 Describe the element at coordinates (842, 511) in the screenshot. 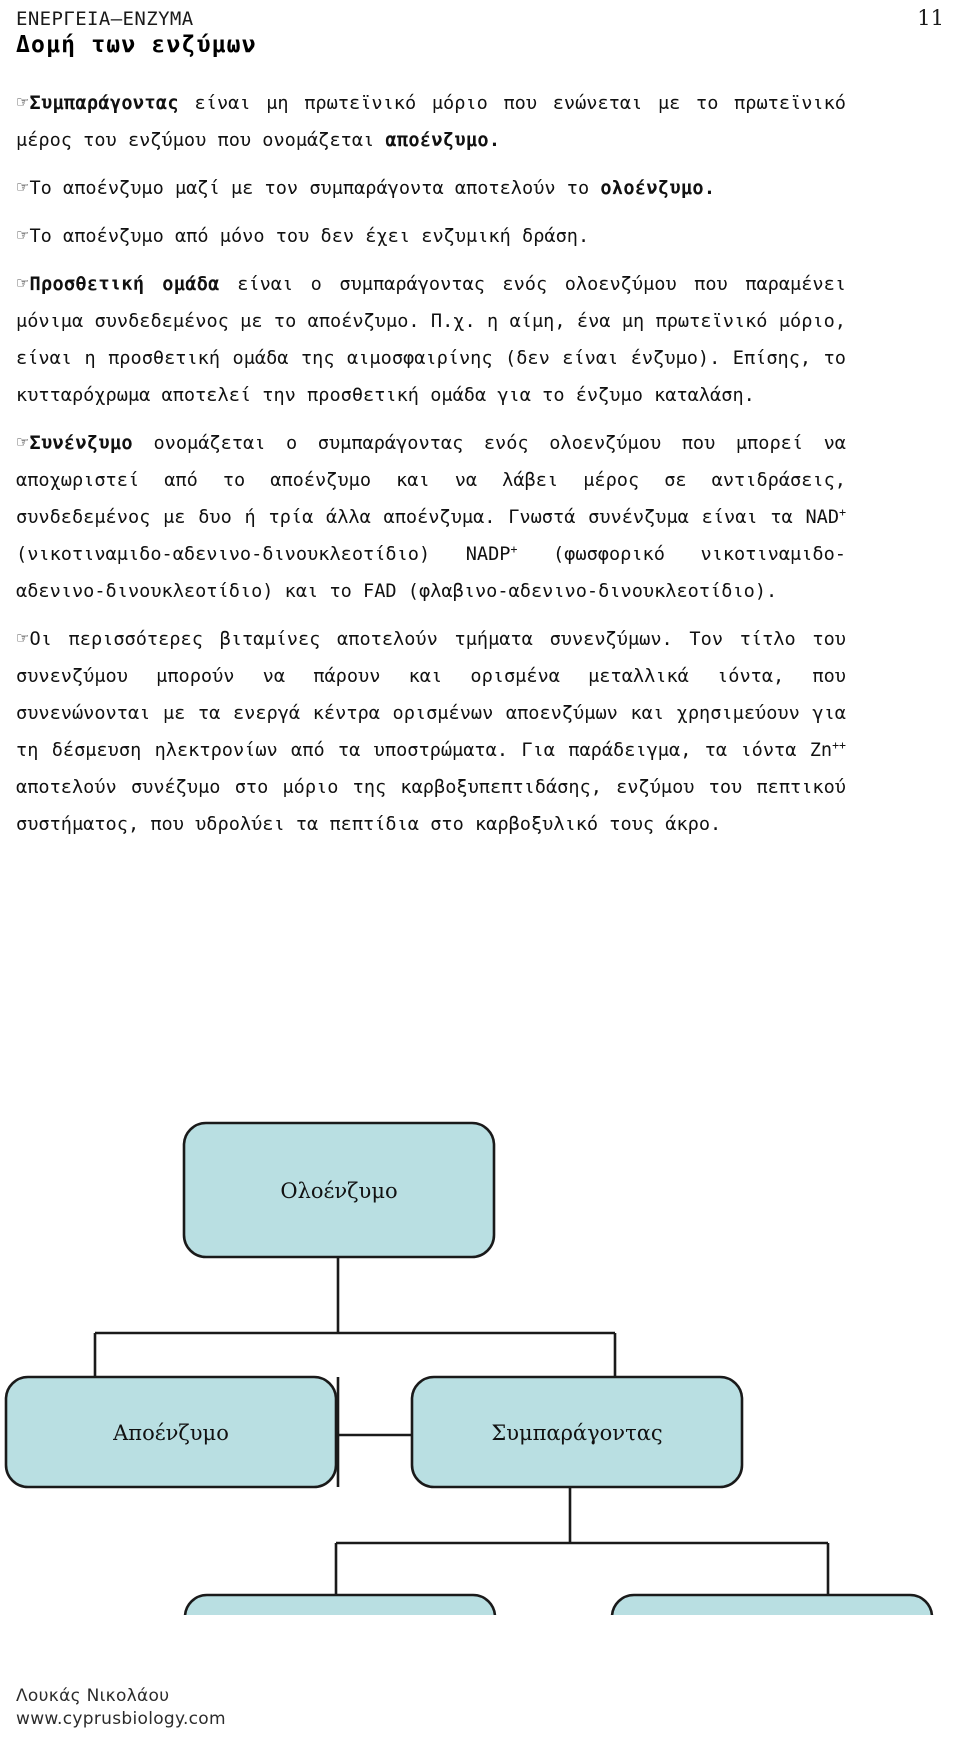

I see `superscript-nad-plus: +` at that location.